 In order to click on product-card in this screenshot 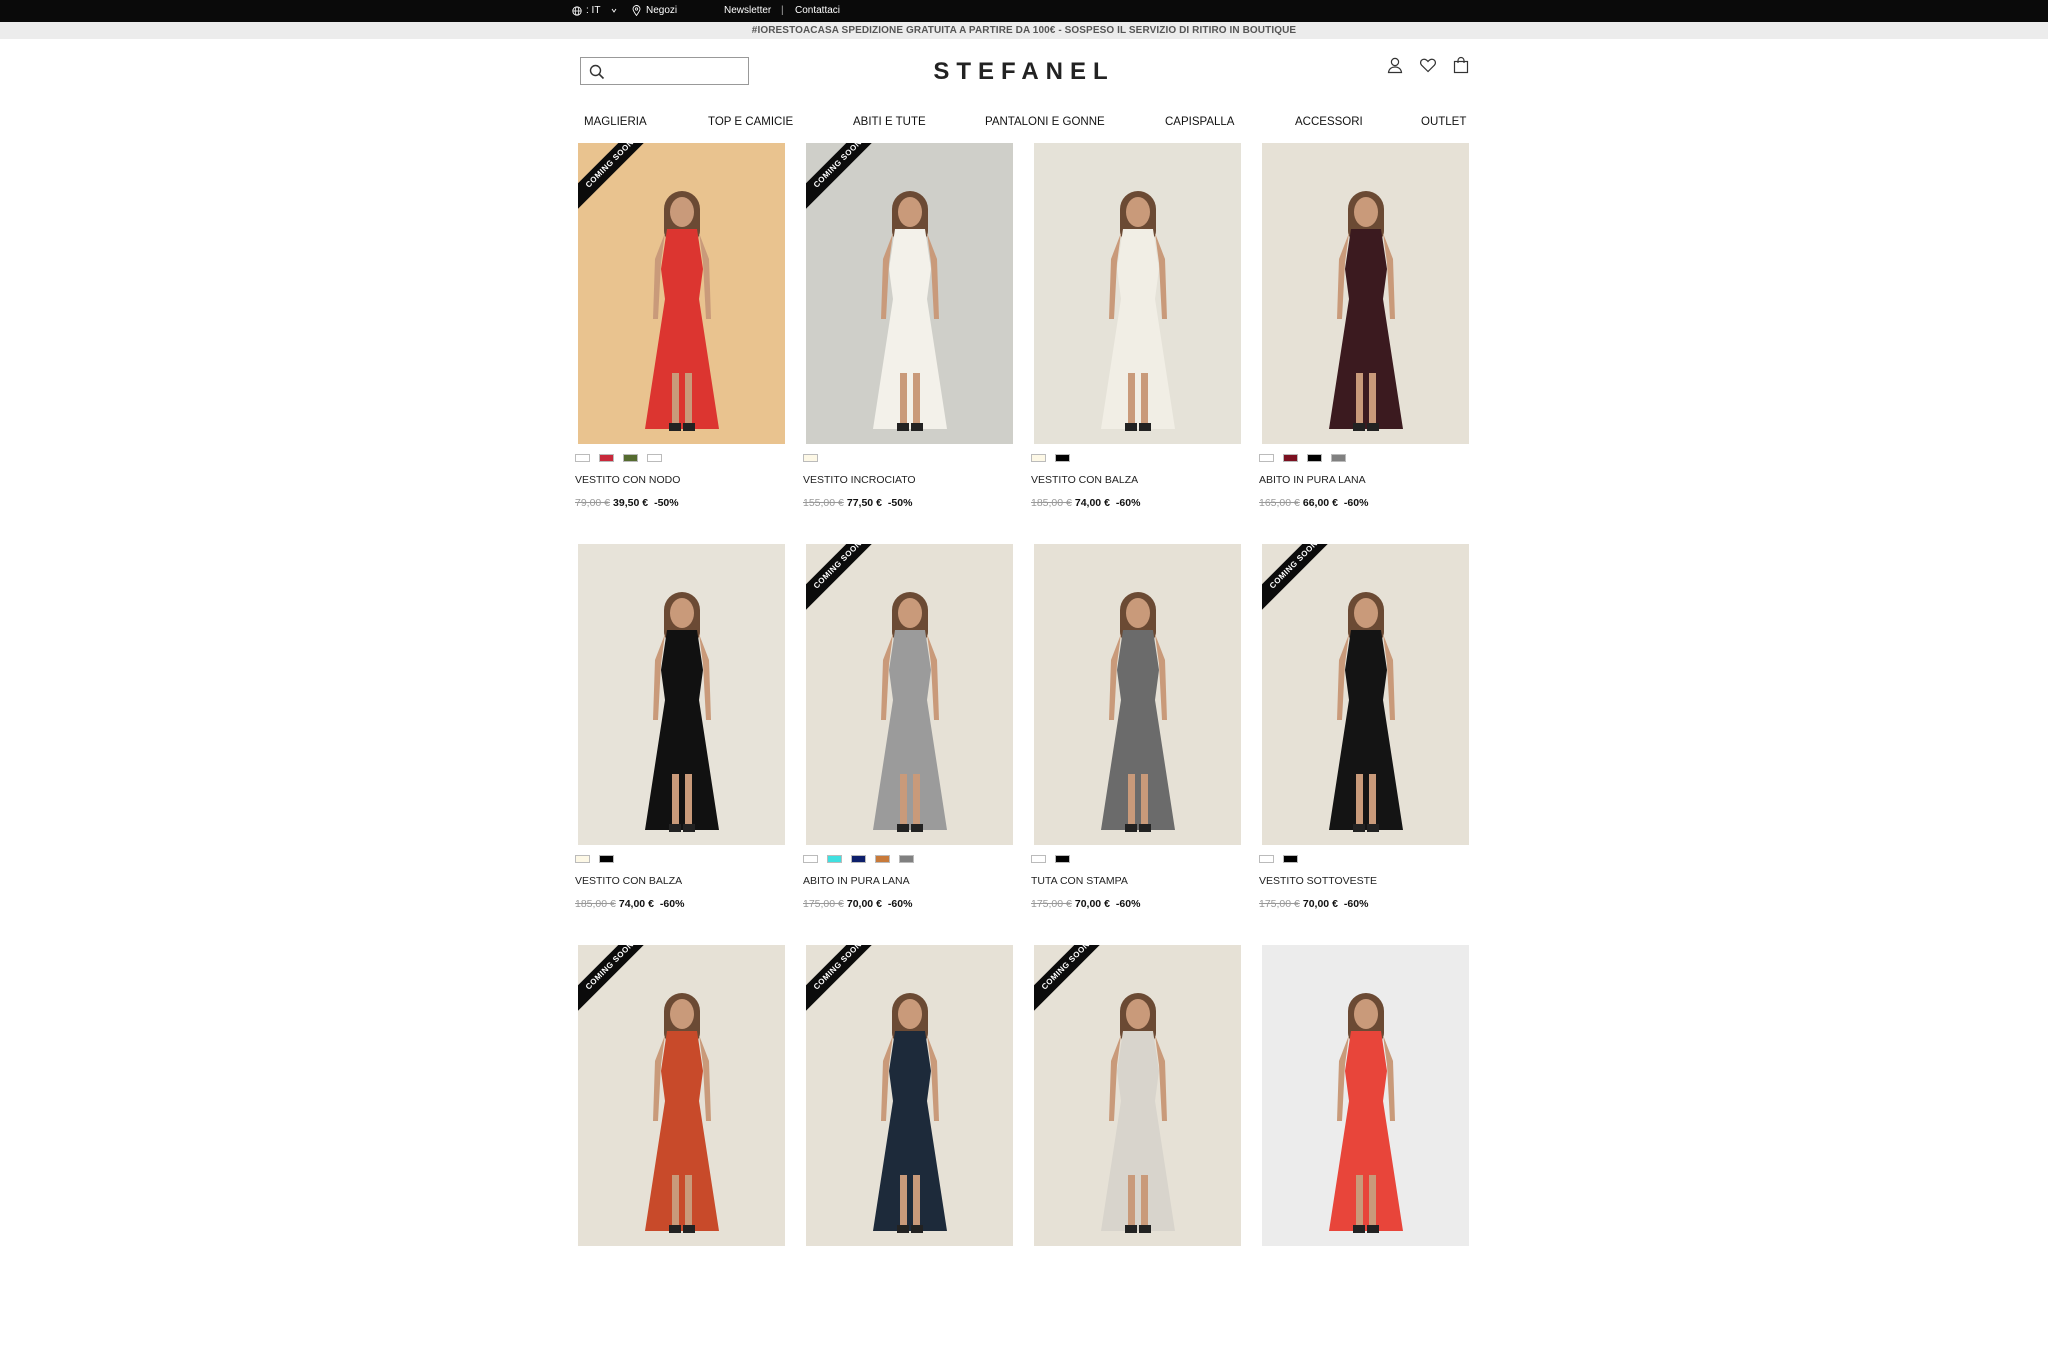, I will do `click(1364, 1145)`.